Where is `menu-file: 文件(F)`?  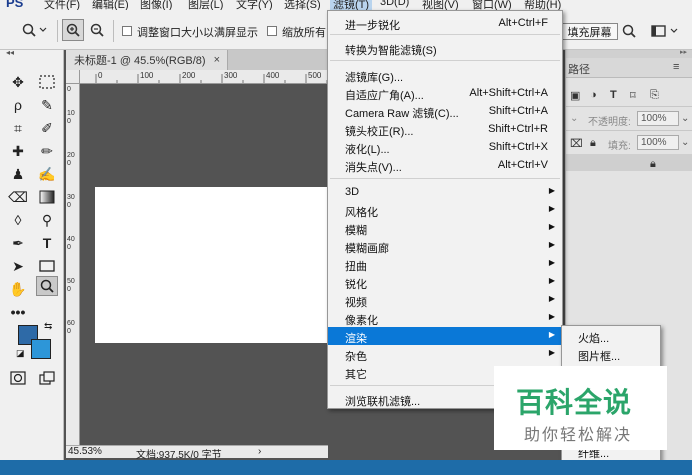
menu-file: 文件(F) is located at coordinates (62, 5).